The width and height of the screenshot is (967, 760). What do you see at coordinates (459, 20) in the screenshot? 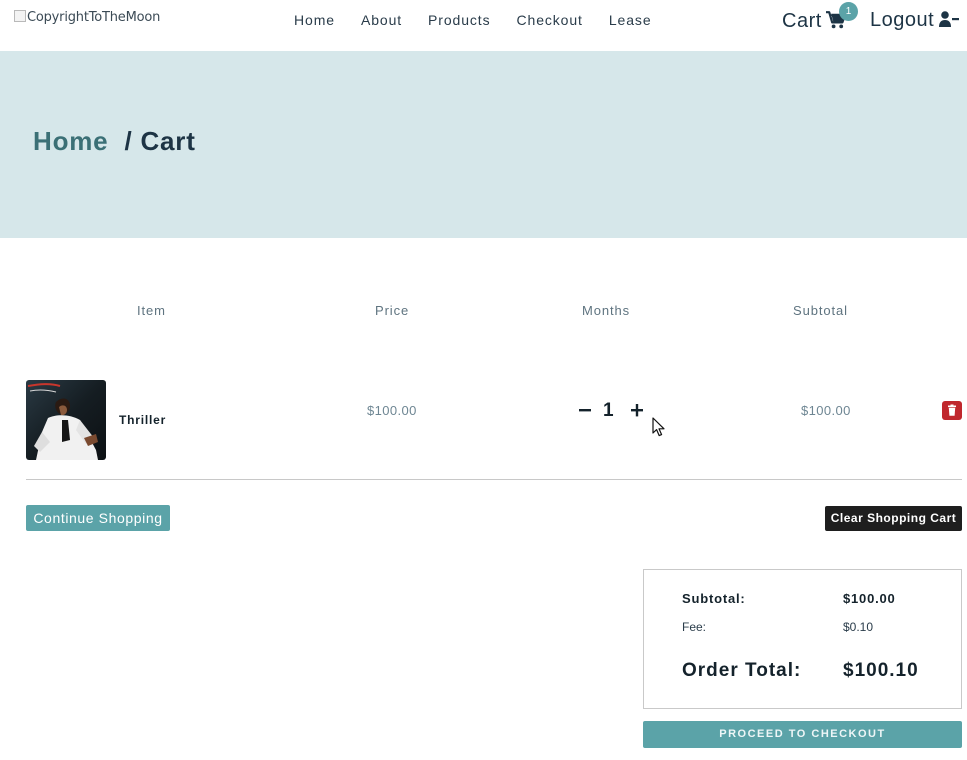
I see `nav-products: Products` at bounding box center [459, 20].